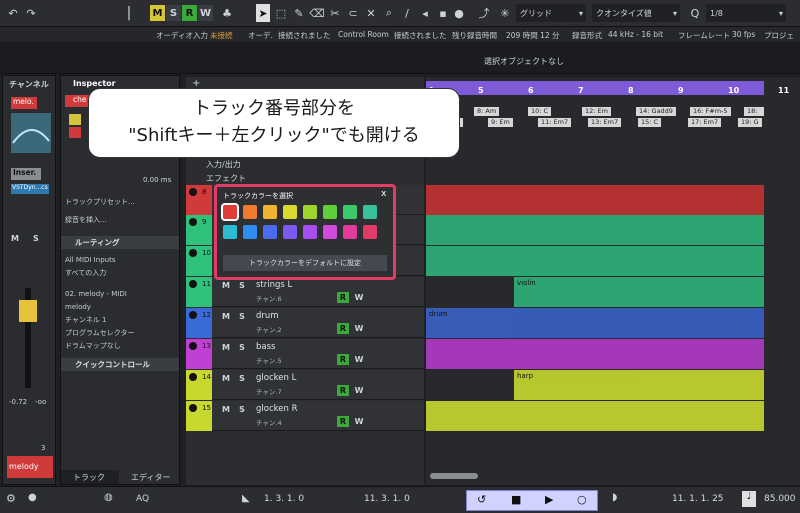 This screenshot has width=800, height=513. Describe the element at coordinates (75, 119) in the screenshot. I see `inspector-mute-button` at that location.